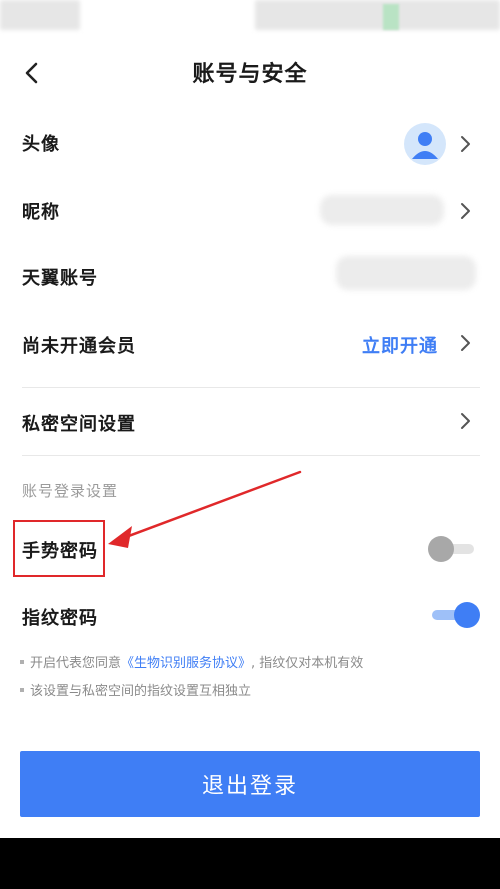 The height and width of the screenshot is (889, 500). I want to click on fingerprint-note-1: 开启代表您同意《生物识别服务协议》, 指纹仅对本机有效, so click(191, 661).